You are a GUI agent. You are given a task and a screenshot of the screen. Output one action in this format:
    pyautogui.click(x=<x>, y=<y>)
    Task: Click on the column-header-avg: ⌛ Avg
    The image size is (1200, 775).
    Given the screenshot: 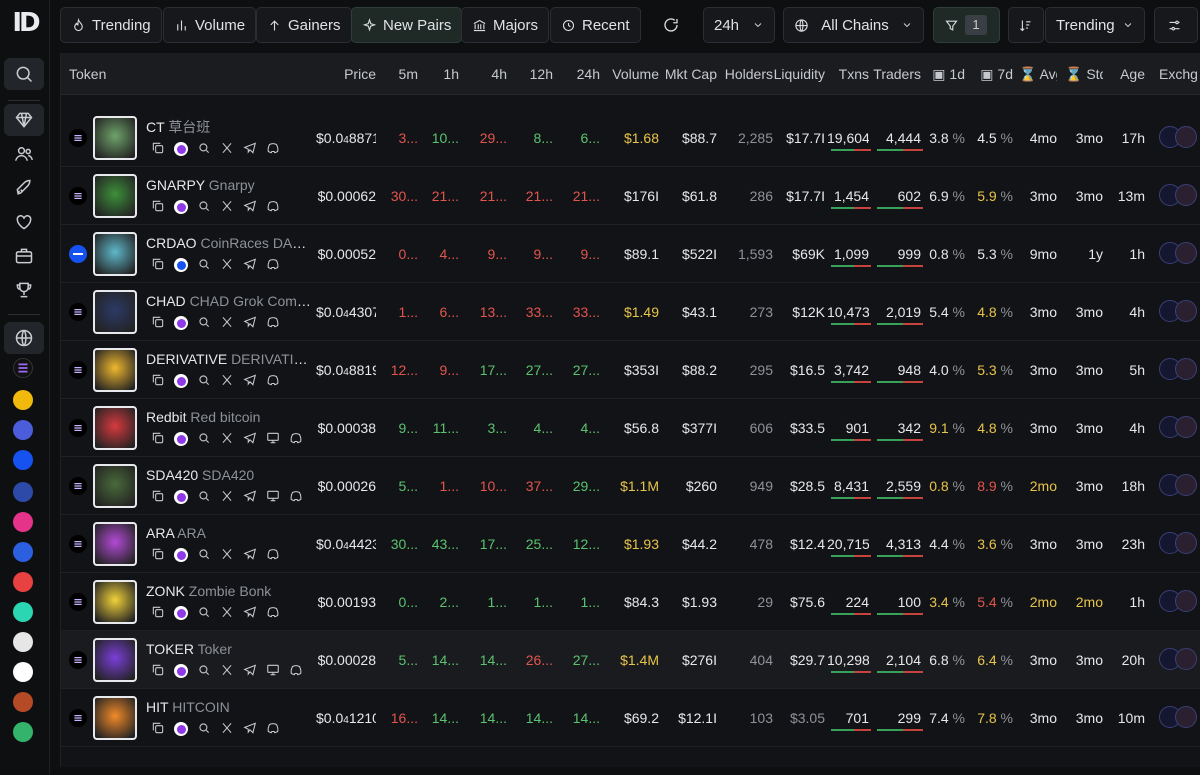 What is the action you would take?
    pyautogui.click(x=1038, y=74)
    